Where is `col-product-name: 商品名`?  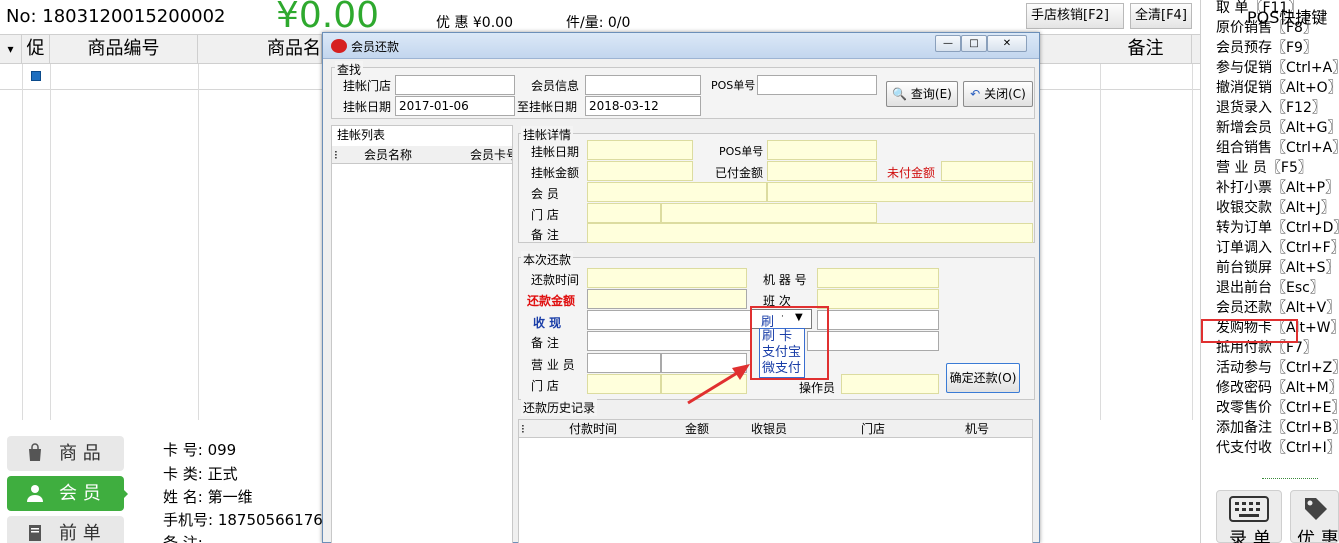
col-product-name: 商品名 is located at coordinates (260, 49).